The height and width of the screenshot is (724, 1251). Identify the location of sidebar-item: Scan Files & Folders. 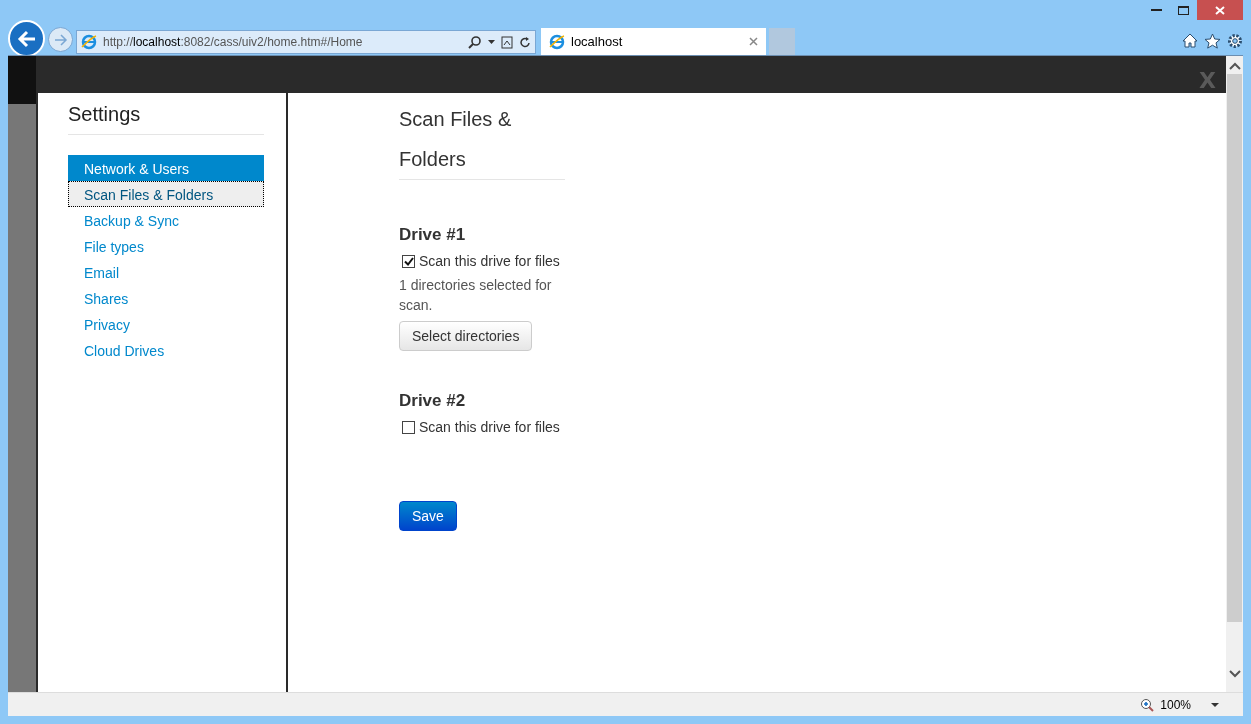
(166, 194).